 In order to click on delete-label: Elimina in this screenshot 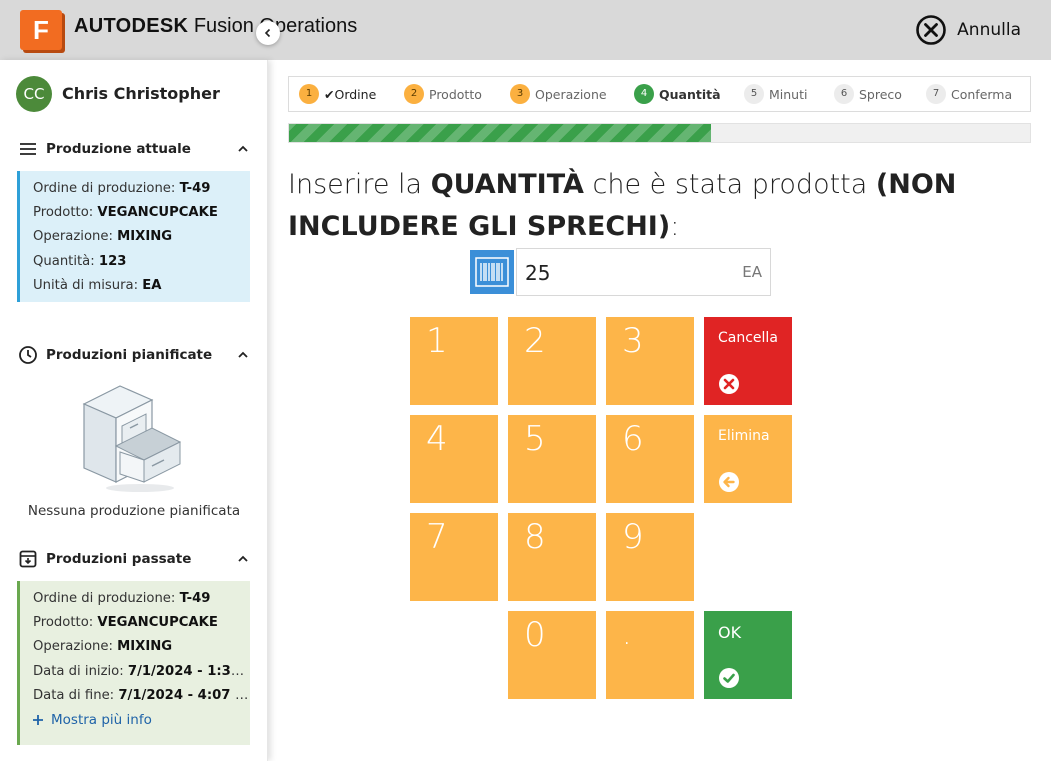, I will do `click(744, 436)`.